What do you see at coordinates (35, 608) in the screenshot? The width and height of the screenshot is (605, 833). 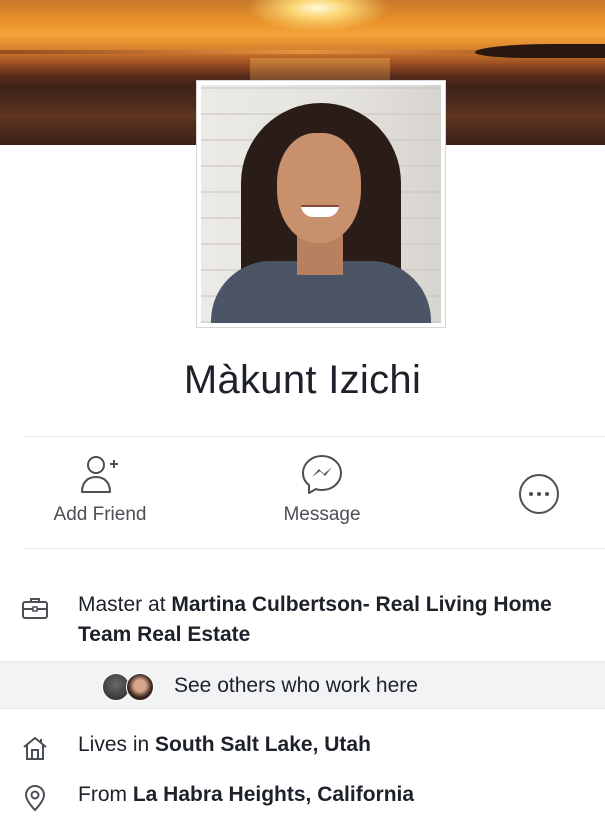 I see `briefcase-icon` at bounding box center [35, 608].